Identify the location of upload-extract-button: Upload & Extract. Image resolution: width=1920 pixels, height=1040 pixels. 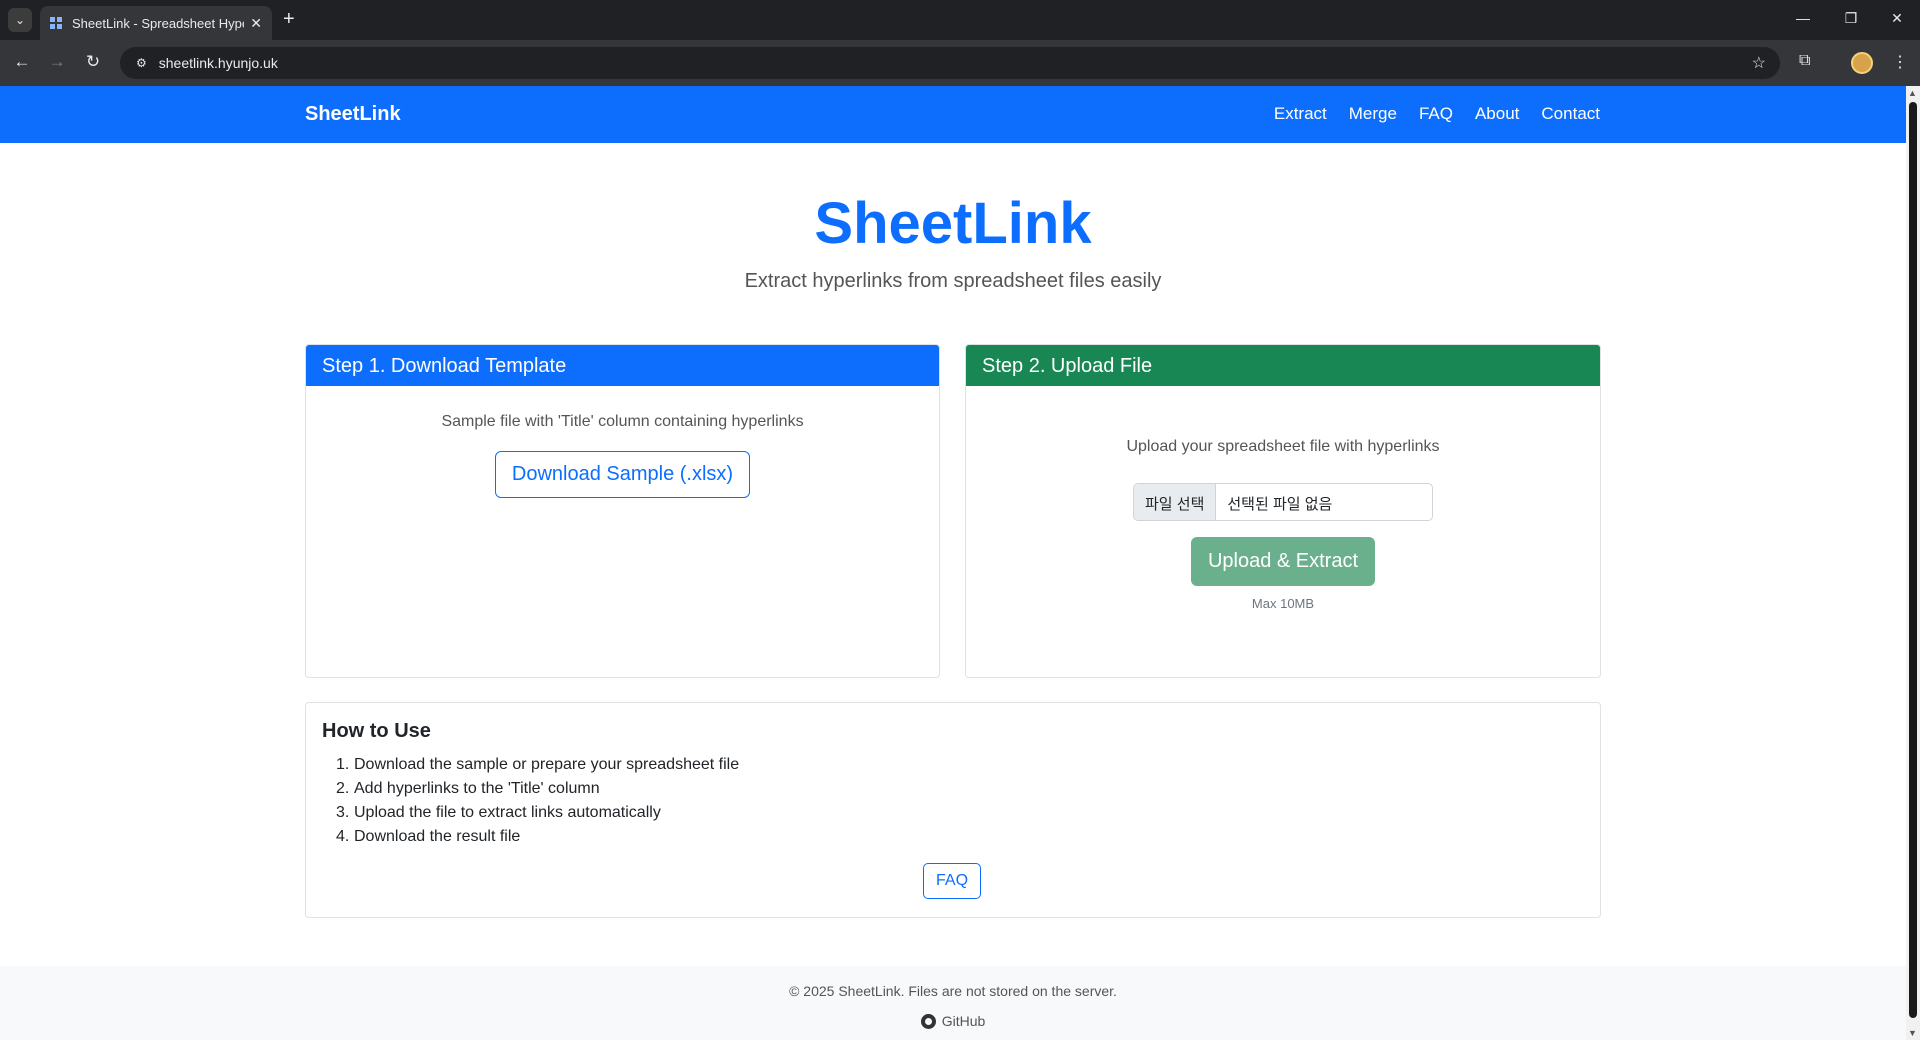
(1283, 561).